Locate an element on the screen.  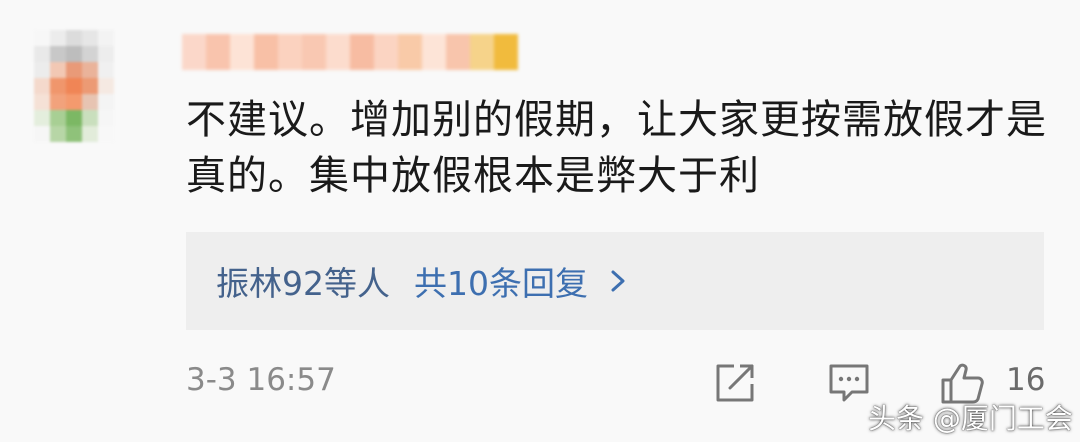
comment-icon is located at coordinates (849, 383).